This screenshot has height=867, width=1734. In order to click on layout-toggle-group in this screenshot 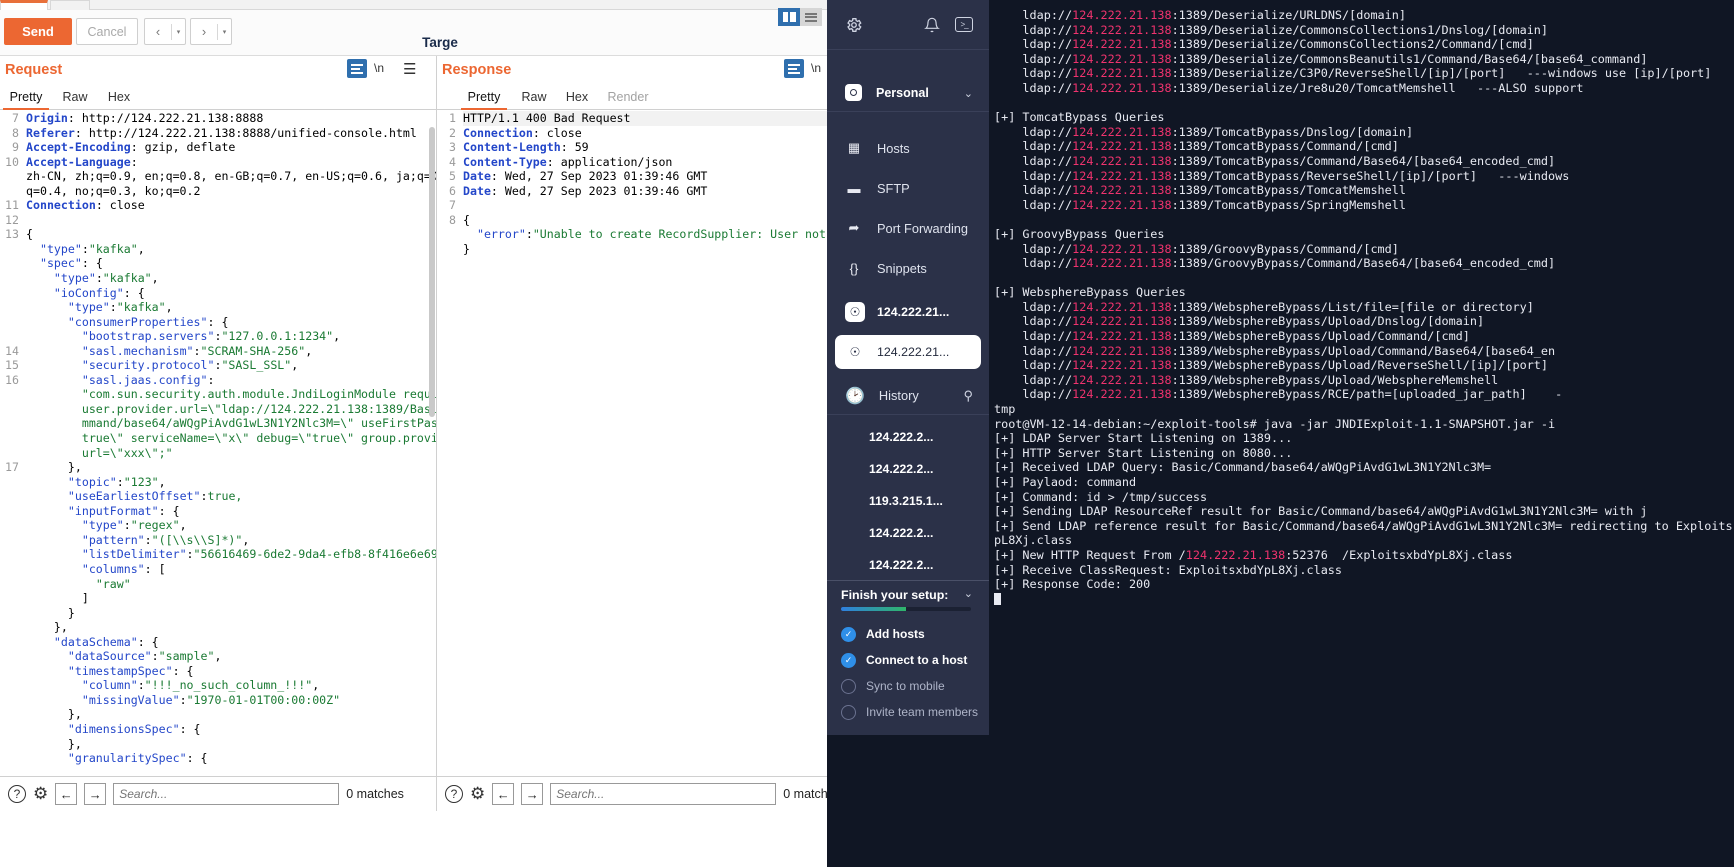, I will do `click(800, 17)`.